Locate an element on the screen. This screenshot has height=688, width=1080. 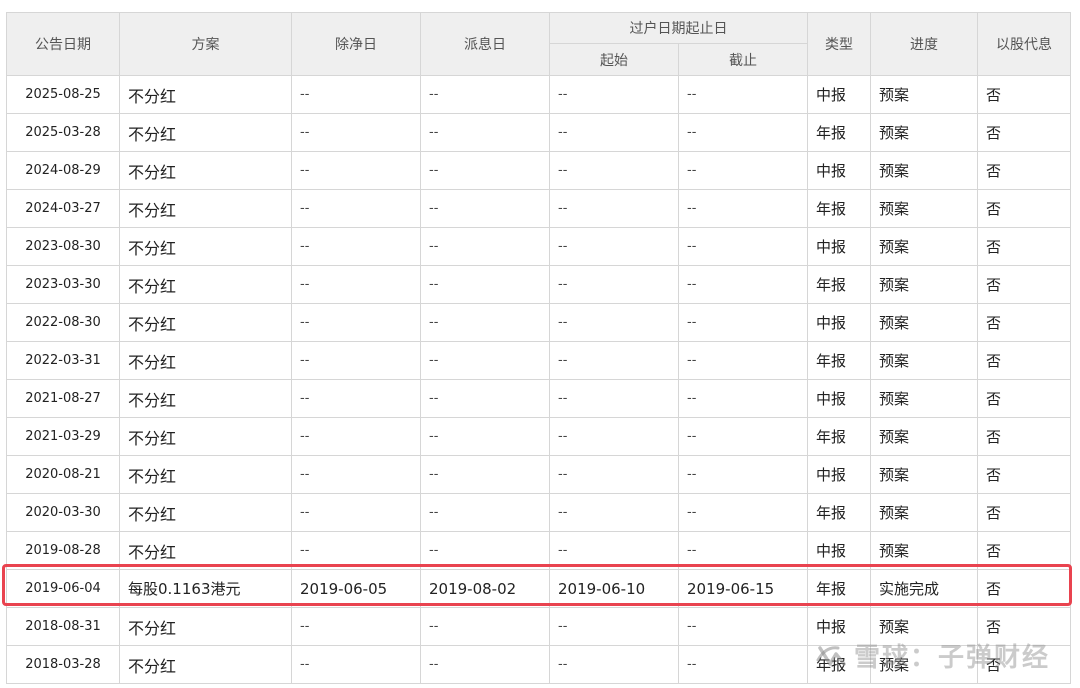
table-row: 2021-03-29 不分红 -- -- -- -- 年报 预案否 is located at coordinates (538, 436).